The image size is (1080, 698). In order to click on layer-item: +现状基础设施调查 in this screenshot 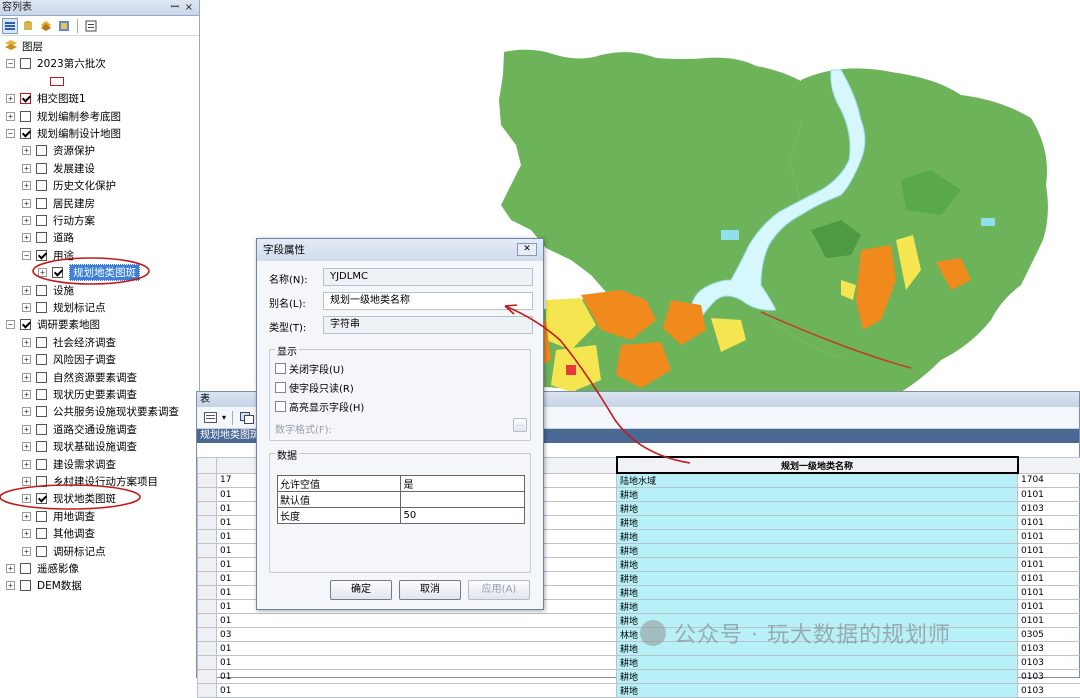, I will do `click(79, 446)`.